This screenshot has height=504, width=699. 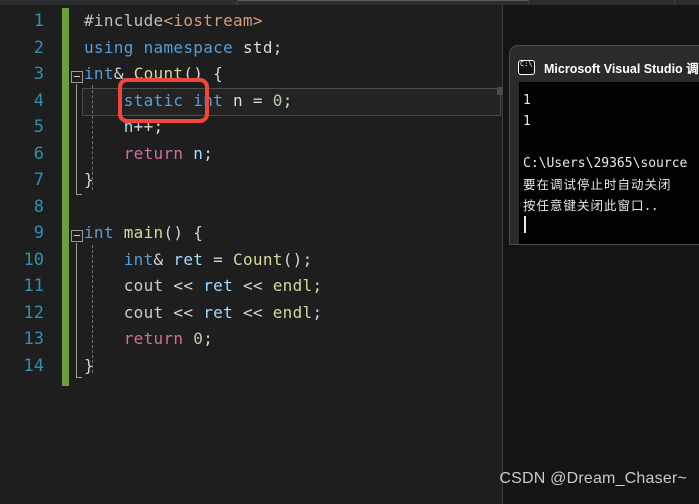 What do you see at coordinates (291, 102) in the screenshot?
I see `current-line-highlight` at bounding box center [291, 102].